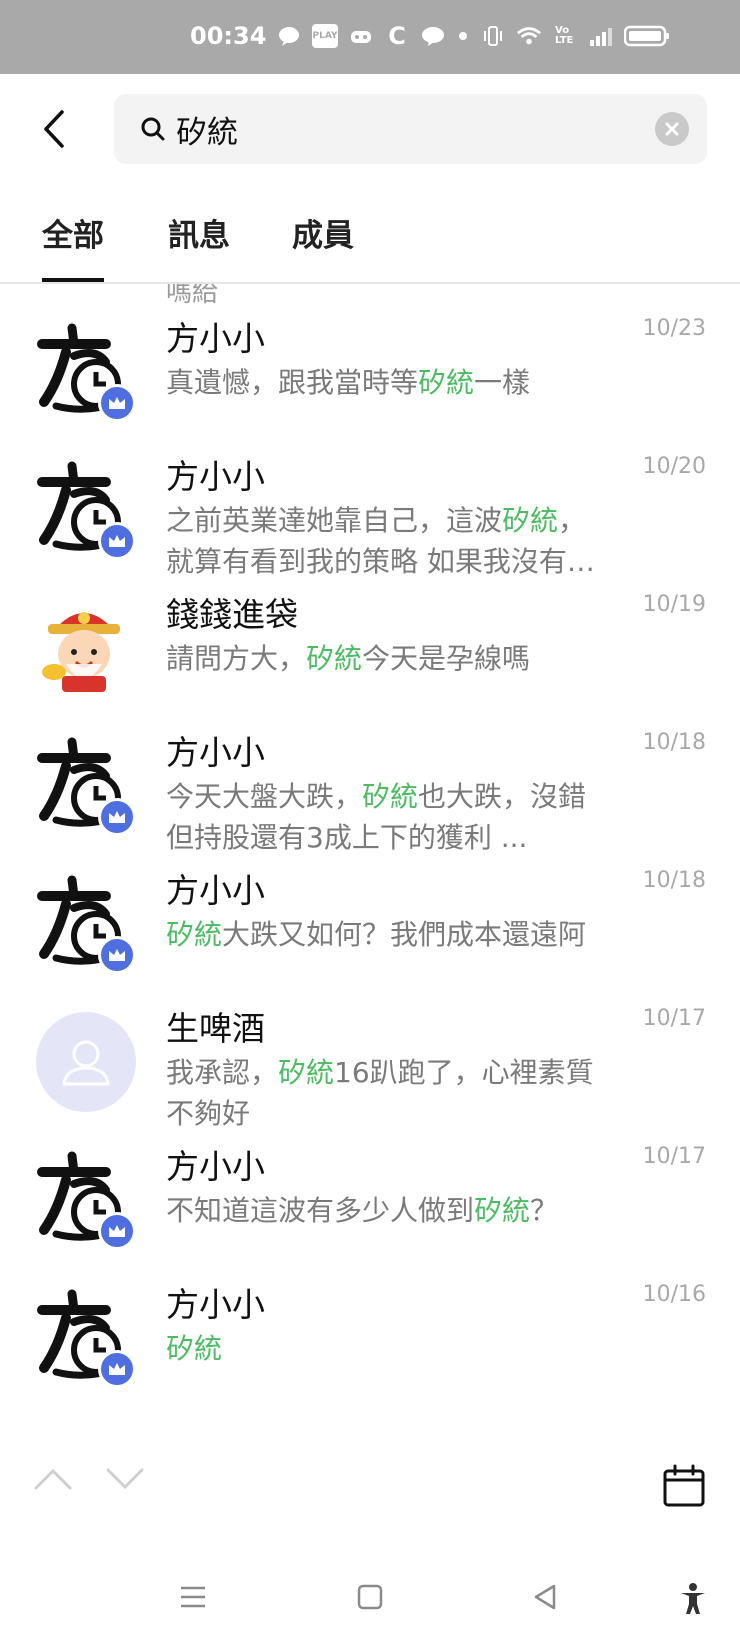  I want to click on message-text: 我承認，, so click(222, 1072).